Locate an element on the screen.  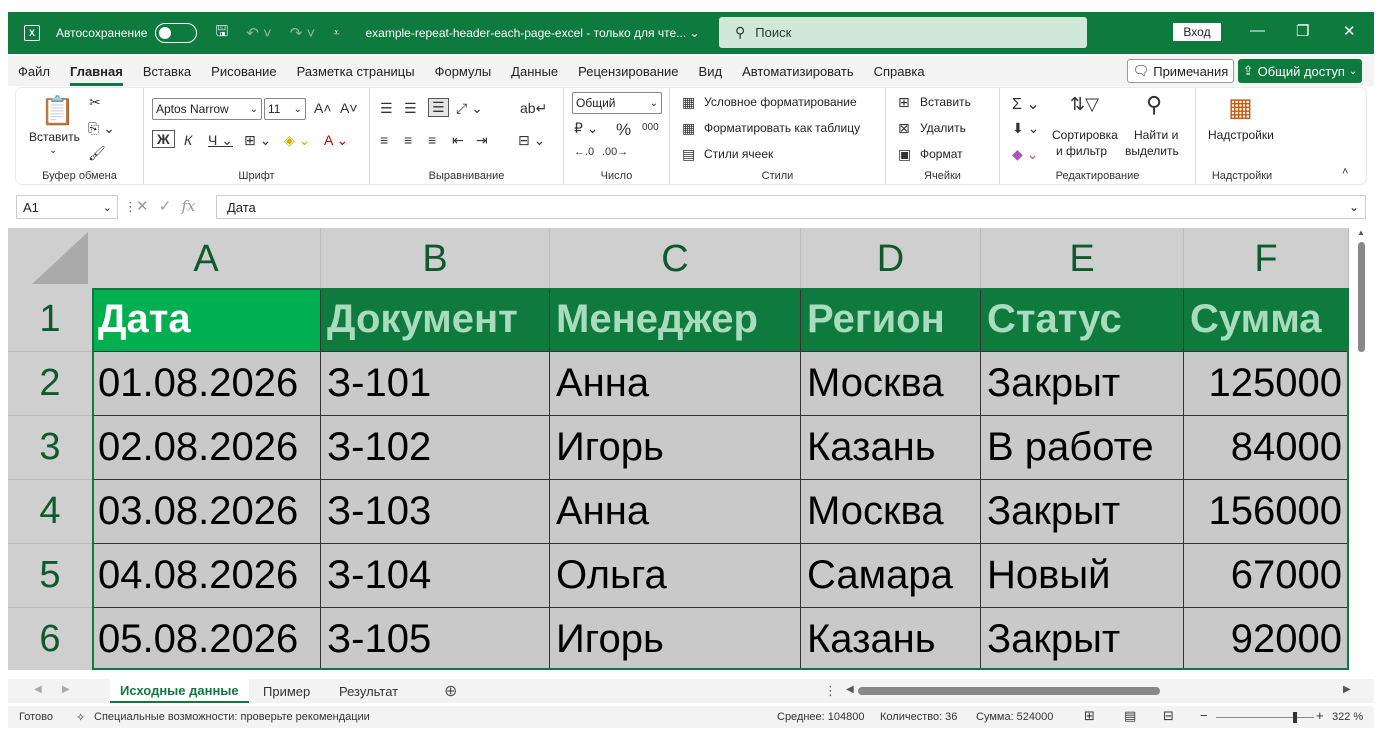
sort-filter-icon: ⇅▽ is located at coordinates (1084, 104).